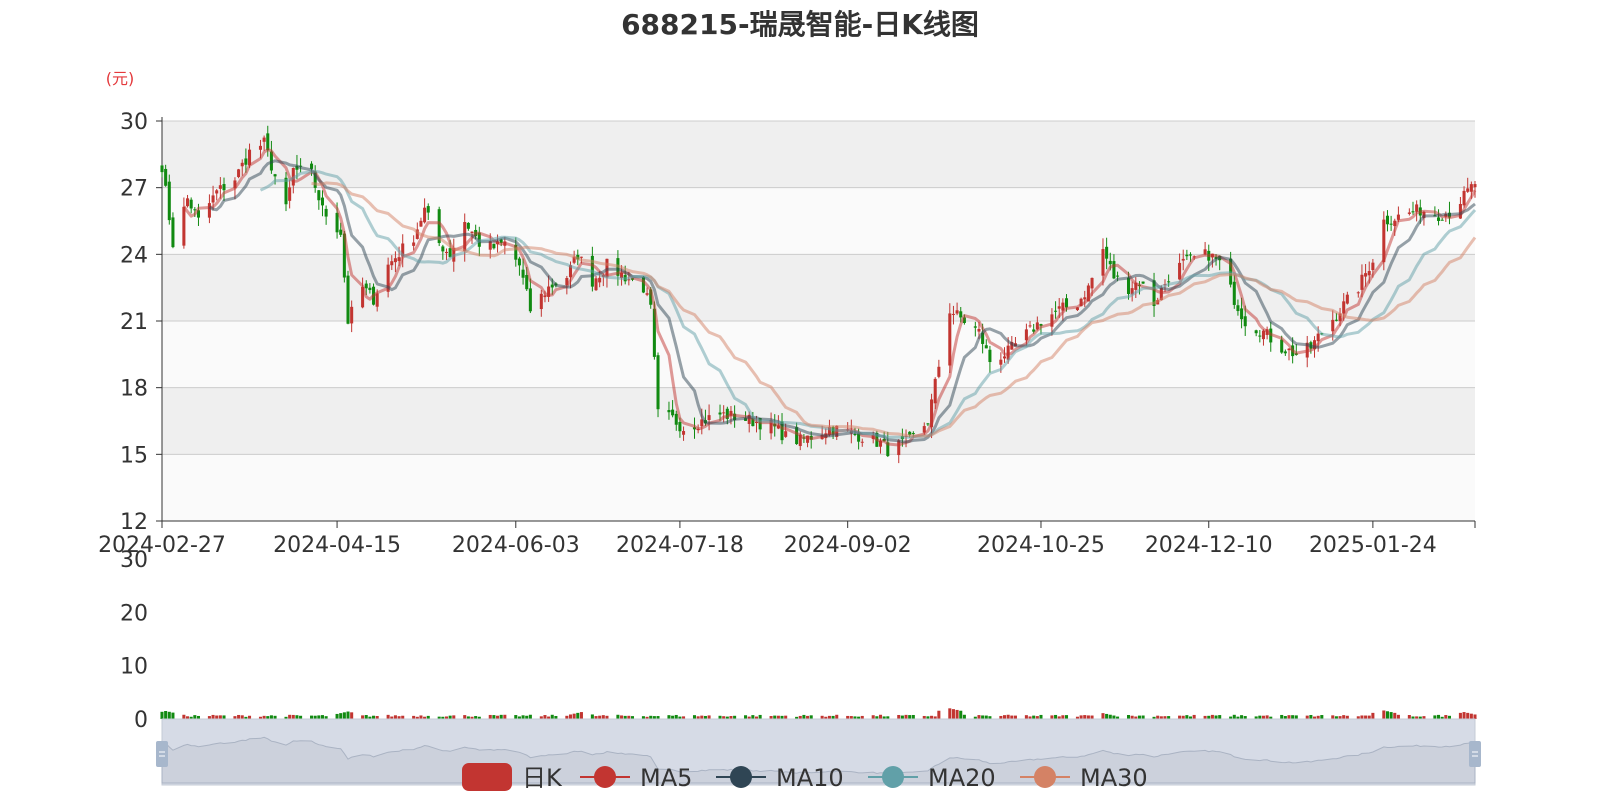 This screenshot has height=800, width=1600. I want to click on legend-item-ma10: MA10, so click(780, 778).